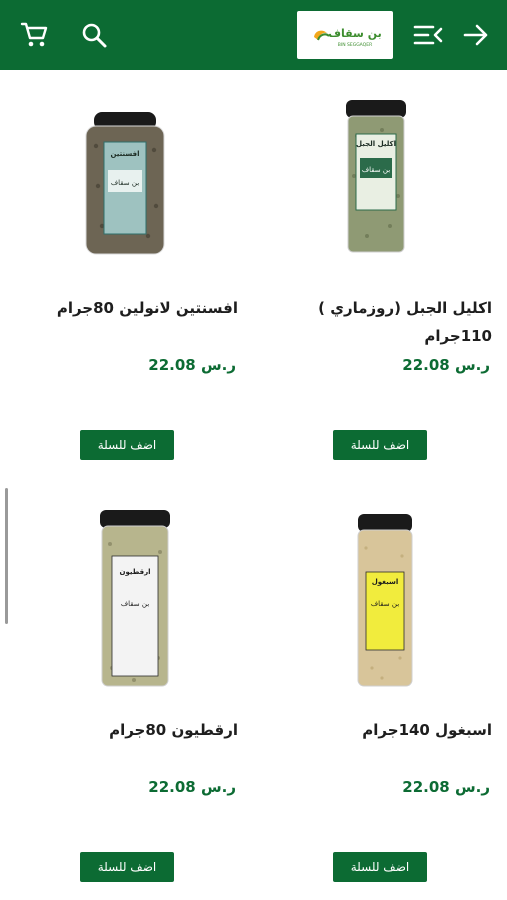  I want to click on logo-mark-icon: بن سقاف BIN SEGGAQER, so click(348, 37).